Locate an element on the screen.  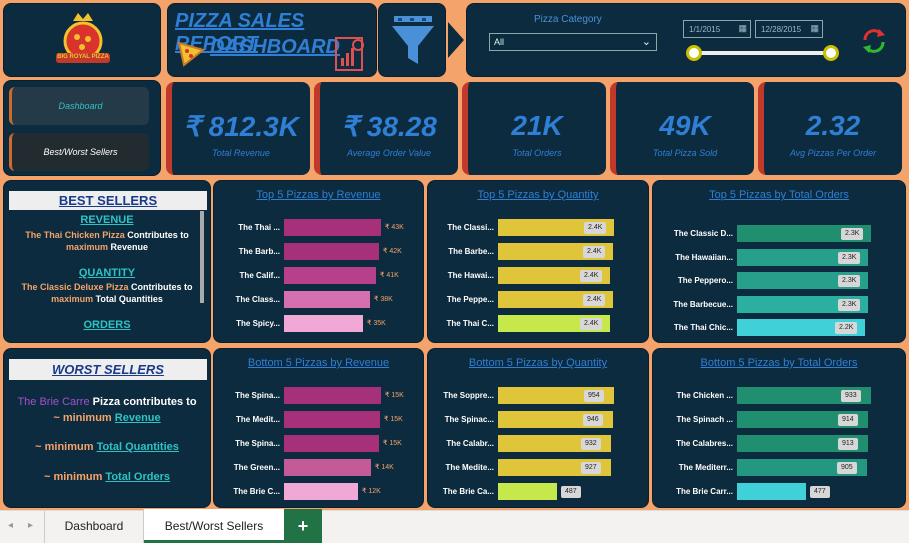
bar-row: The Soppre... 954 is located at coordinates (538, 395).